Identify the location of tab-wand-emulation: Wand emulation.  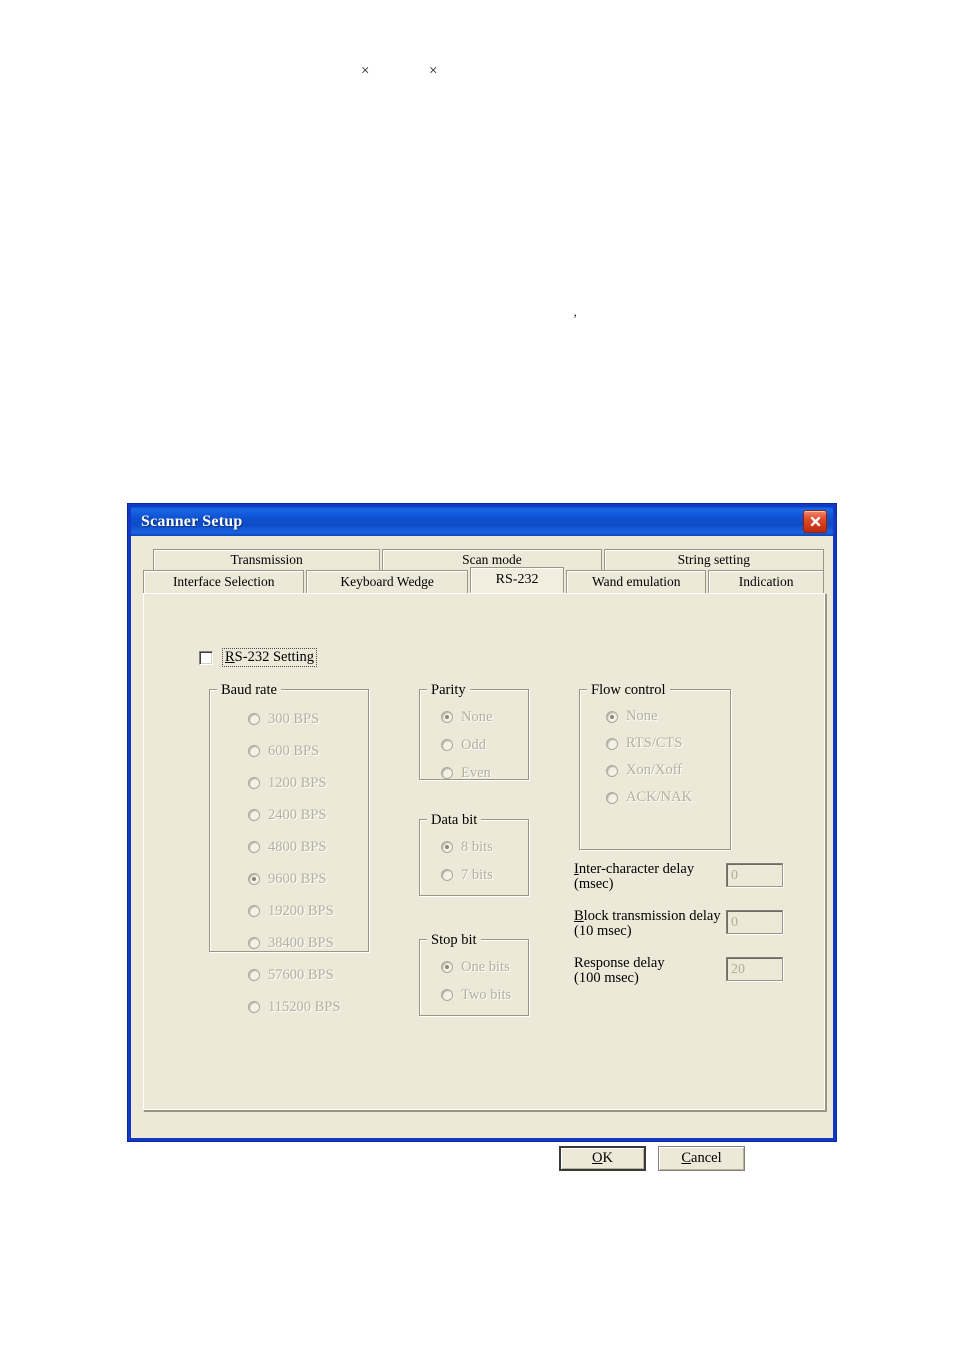
(636, 581).